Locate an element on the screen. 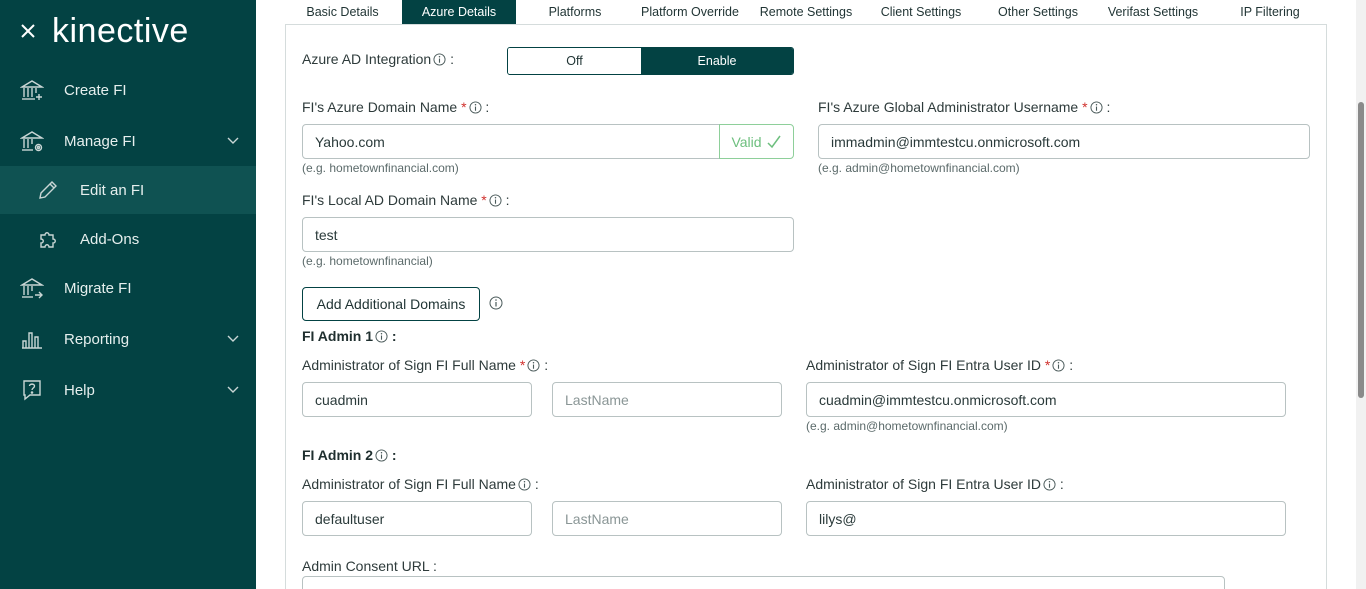  sidebar-header: kinective is located at coordinates (128, 32).